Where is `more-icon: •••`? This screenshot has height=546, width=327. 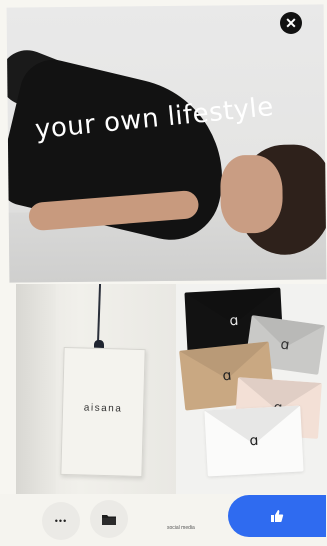
more-icon: ••• is located at coordinates (61, 521).